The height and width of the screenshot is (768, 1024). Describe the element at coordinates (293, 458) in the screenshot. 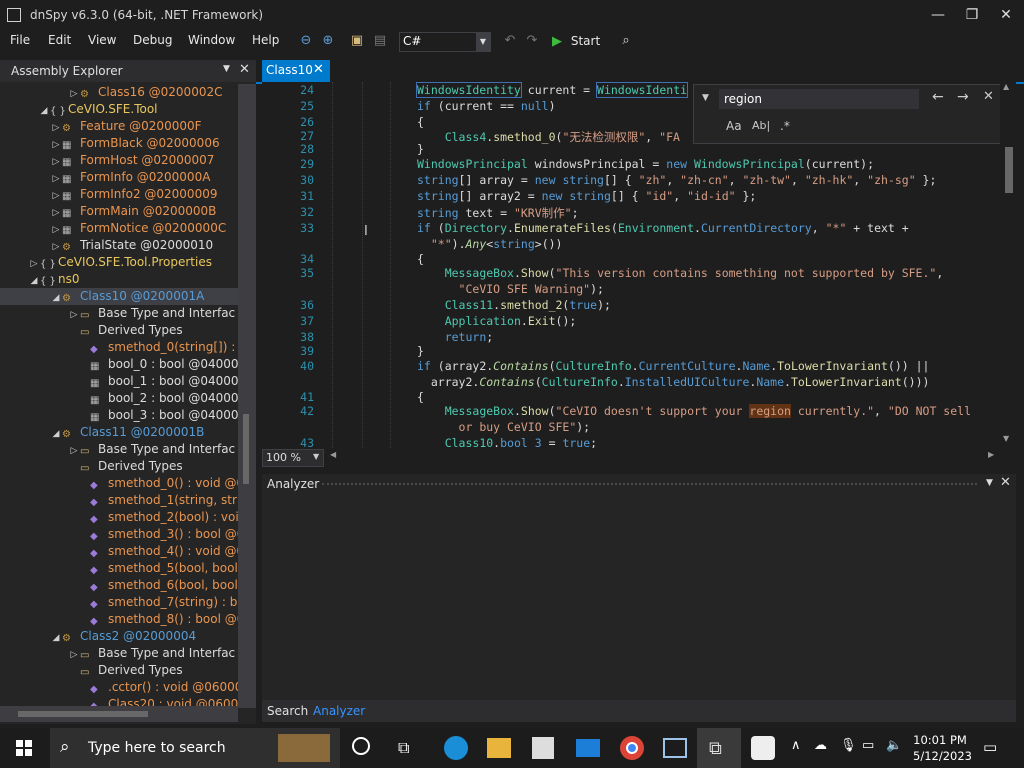

I see `zoom-select: 100 % ▼` at that location.